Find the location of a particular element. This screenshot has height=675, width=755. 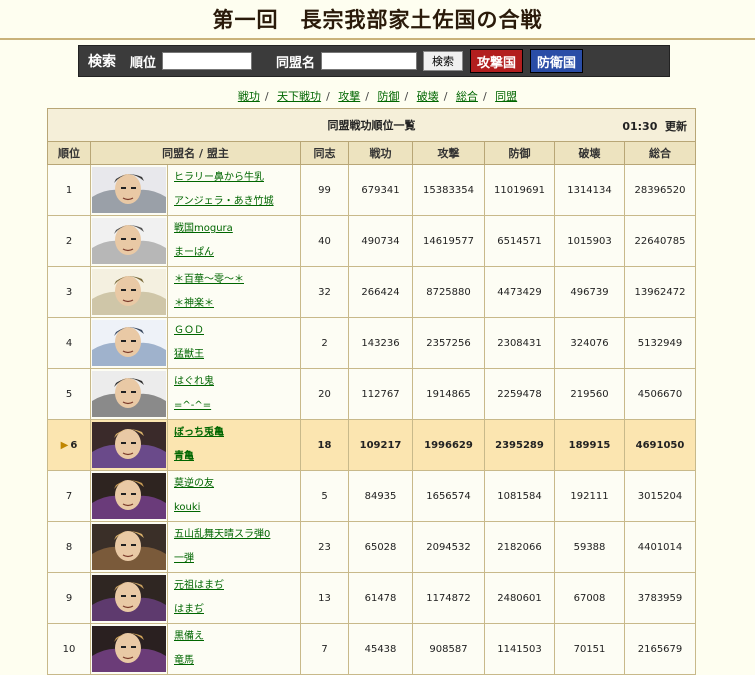

page-title: 第一回 長宗我部家土佐国の合戦 is located at coordinates (377, 19).